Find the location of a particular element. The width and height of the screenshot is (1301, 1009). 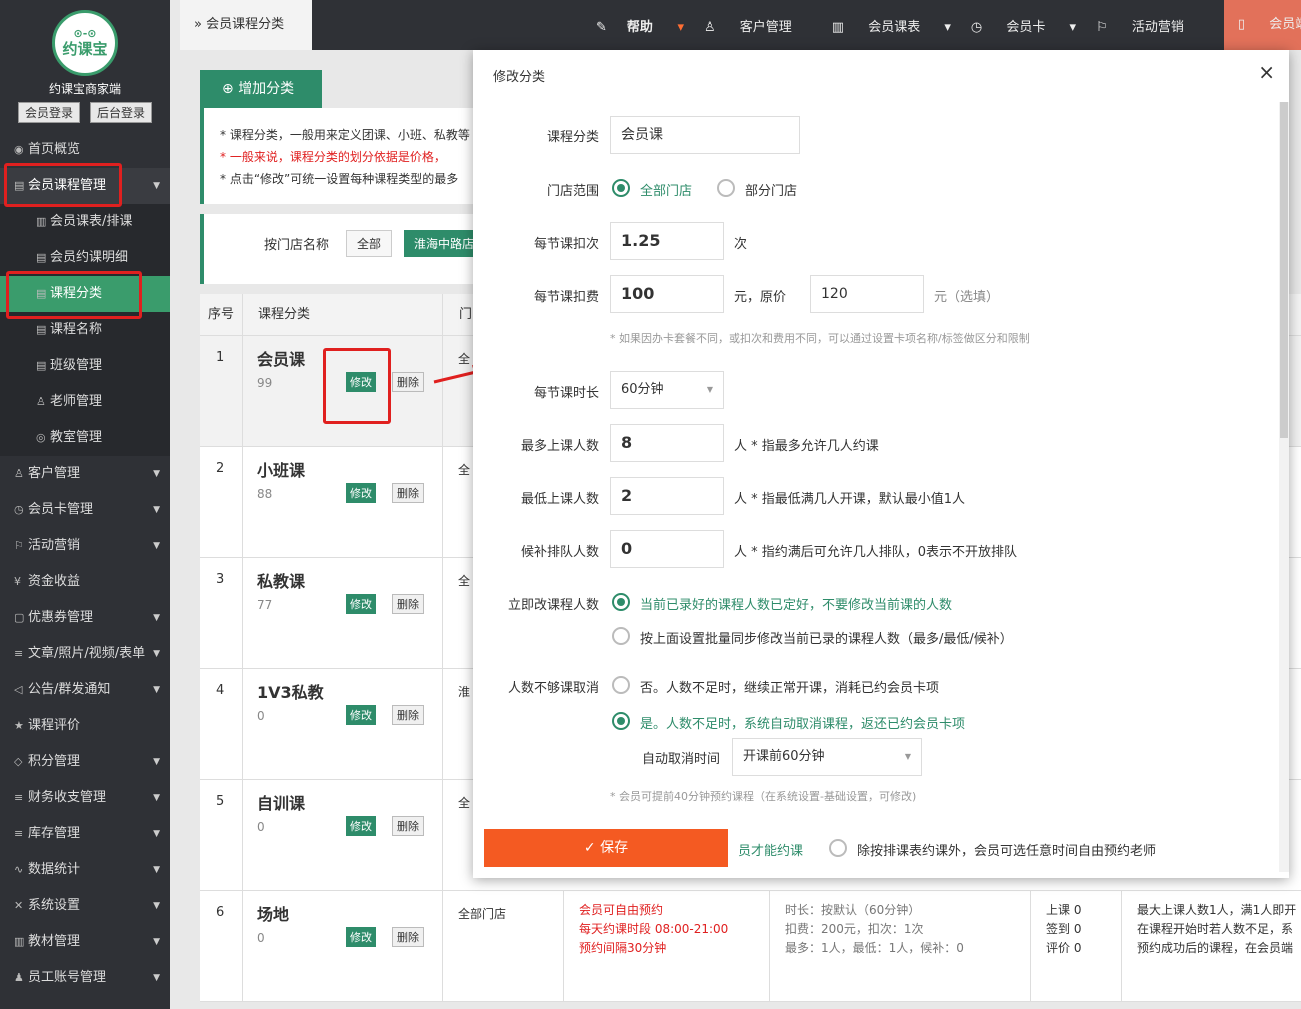

tip-line: * 点击“修改”可统一设置每种课程类型的最多 is located at coordinates (339, 179).